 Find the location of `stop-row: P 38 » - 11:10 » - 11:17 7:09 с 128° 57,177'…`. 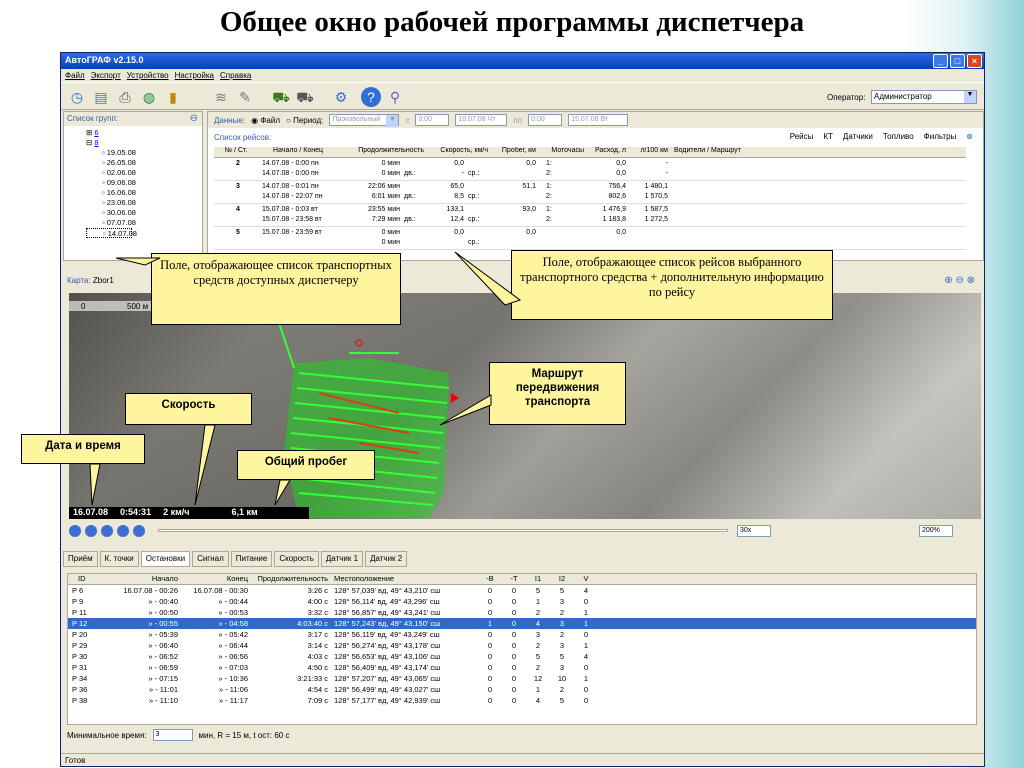

stop-row: P 38 » - 11:10 » - 11:17 7:09 с 128° 57,177'… is located at coordinates (522, 700).